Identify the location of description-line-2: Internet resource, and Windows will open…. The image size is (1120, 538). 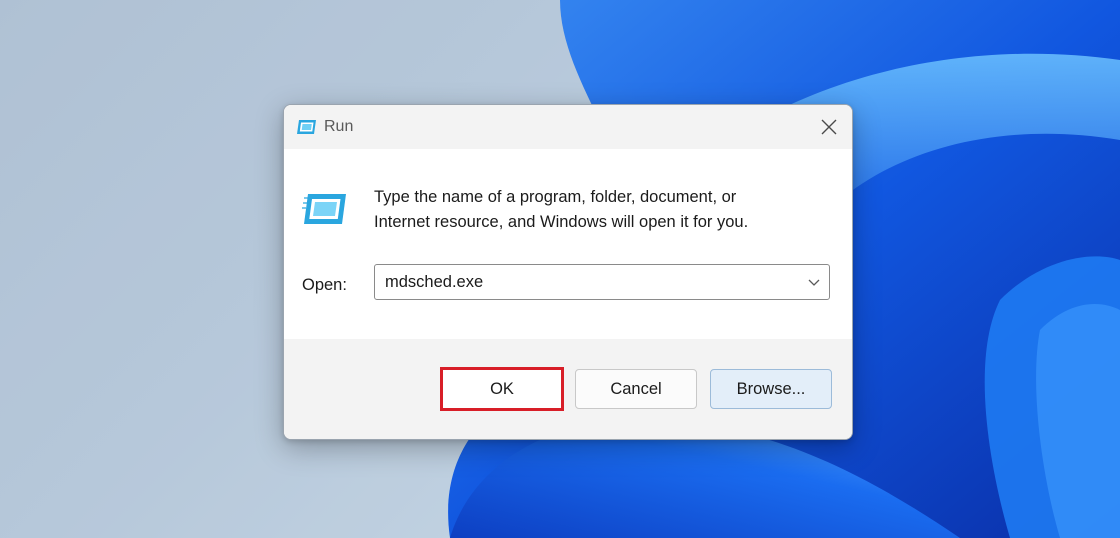
(561, 222).